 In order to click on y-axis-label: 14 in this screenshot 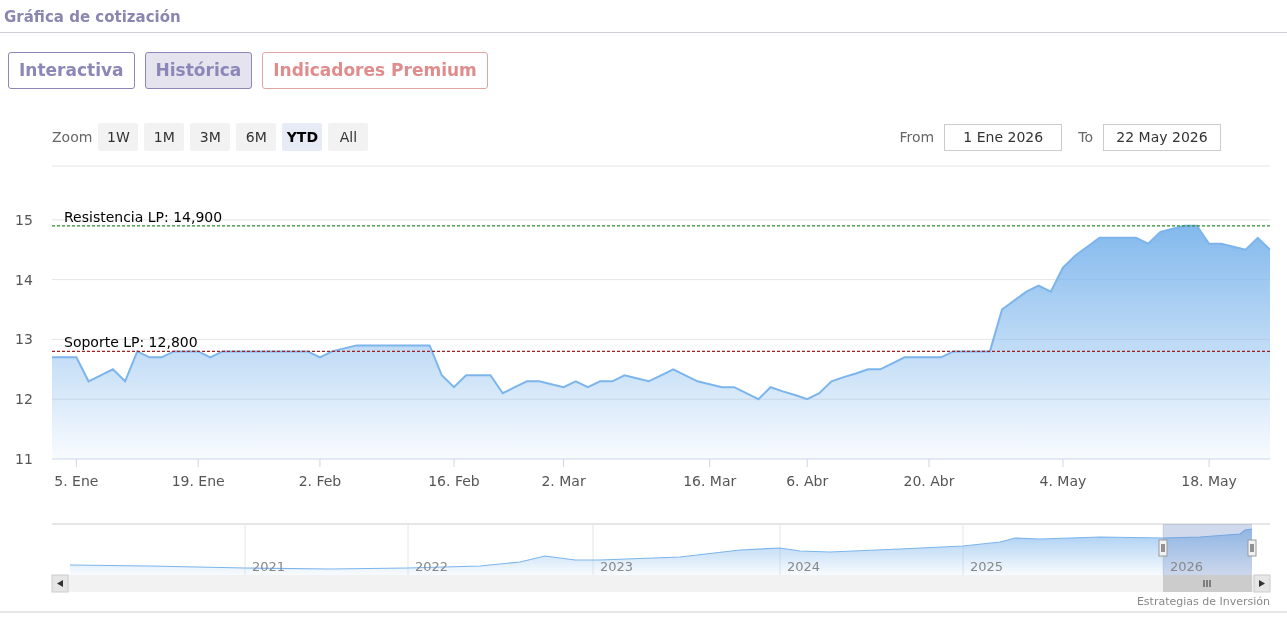, I will do `click(24, 279)`.